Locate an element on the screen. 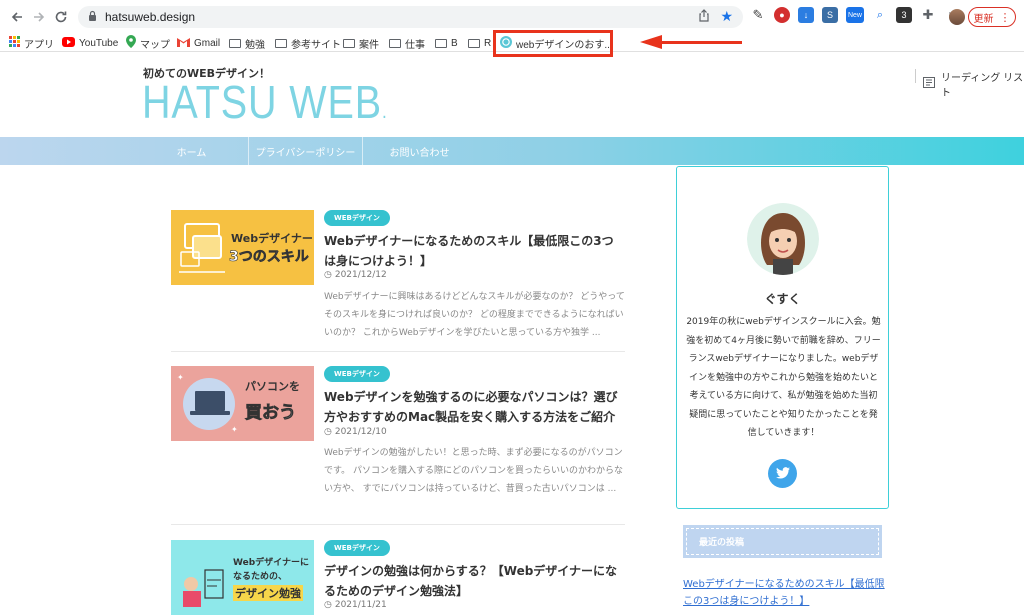 This screenshot has width=1024, height=615. bookmark-folder-r: R is located at coordinates (479, 43).